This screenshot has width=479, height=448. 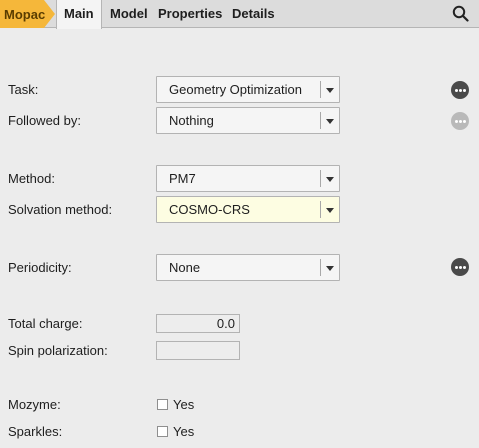 I want to click on tab-model: Model, so click(x=129, y=14).